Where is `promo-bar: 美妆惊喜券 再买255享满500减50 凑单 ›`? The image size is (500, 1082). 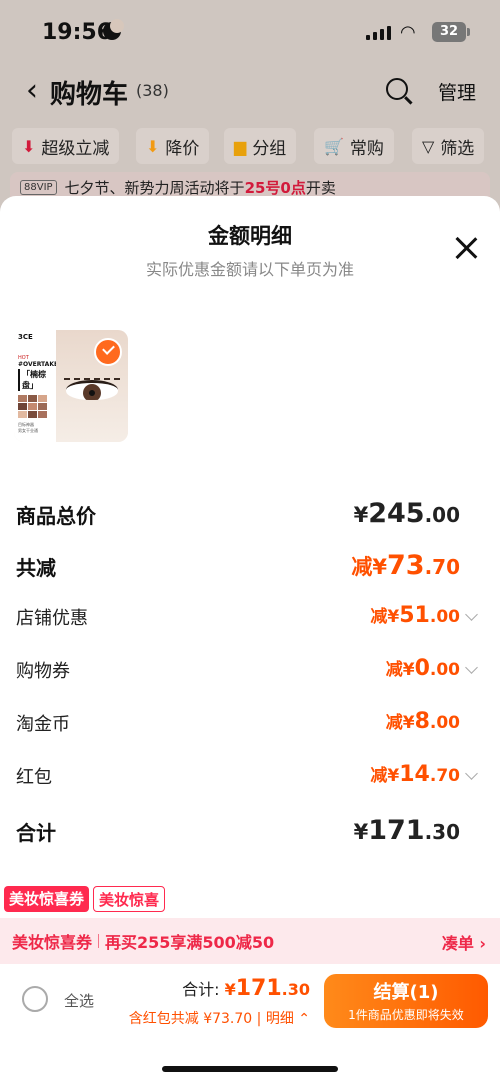 promo-bar: 美妆惊喜券 再买255享满500减50 凑单 › is located at coordinates (250, 941).